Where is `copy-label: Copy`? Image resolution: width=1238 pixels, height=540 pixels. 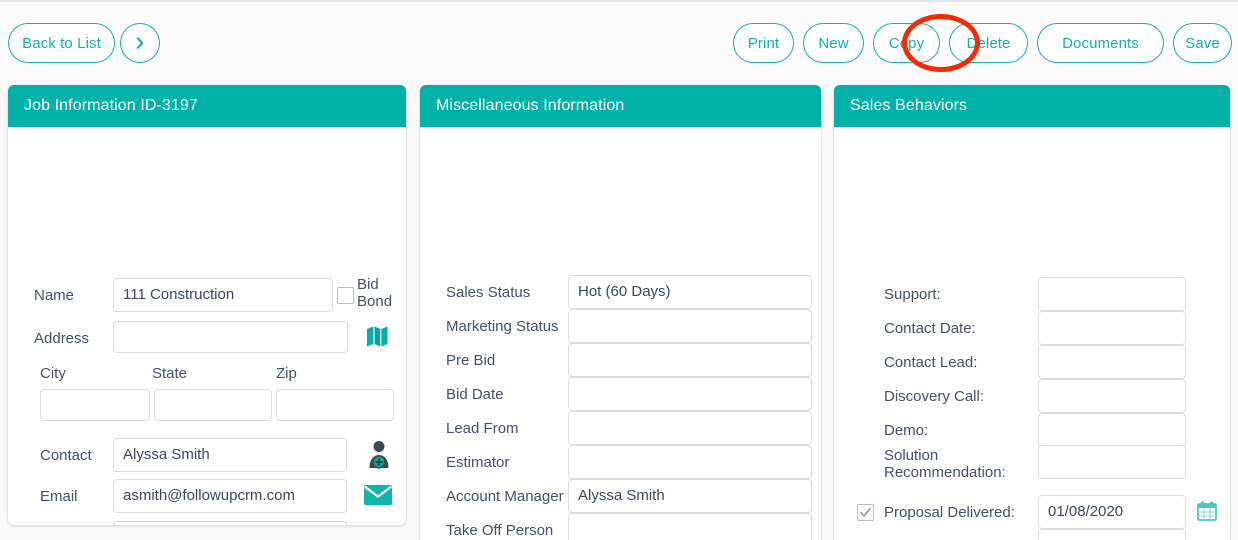
copy-label: Copy is located at coordinates (906, 43).